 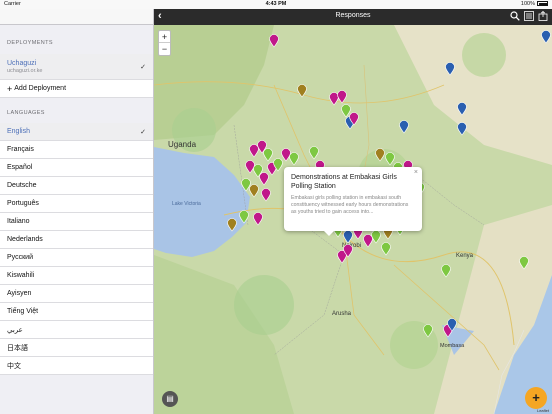 I want to click on clock: 4:43 PM, so click(x=276, y=4).